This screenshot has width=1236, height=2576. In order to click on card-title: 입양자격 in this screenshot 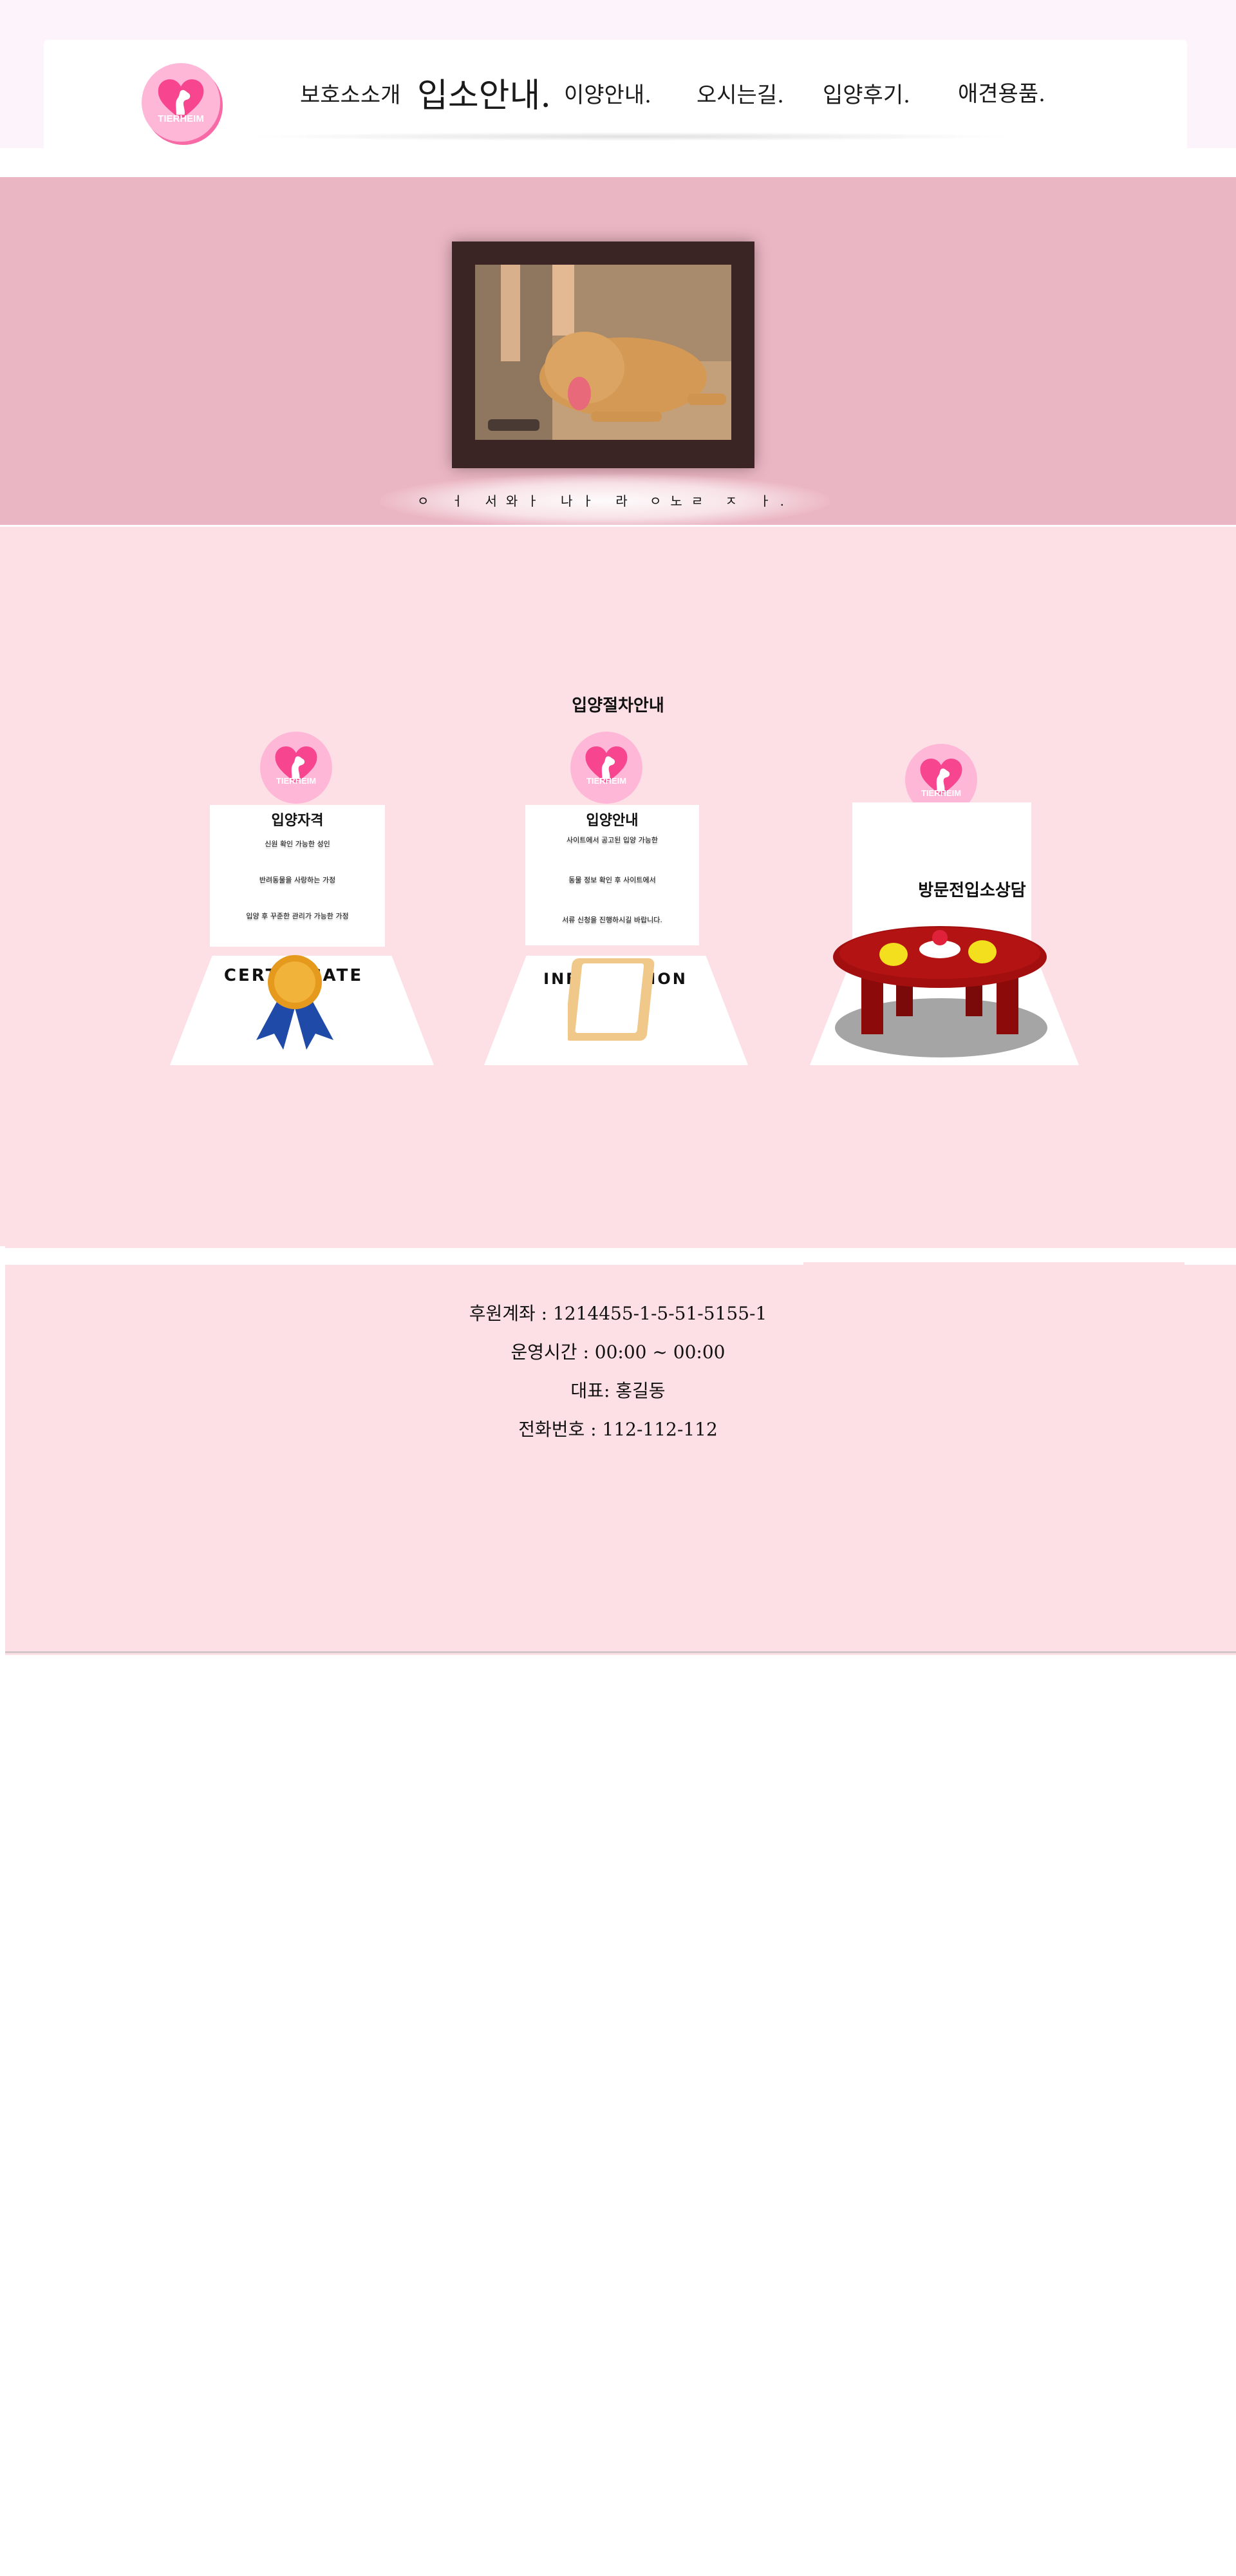, I will do `click(297, 820)`.